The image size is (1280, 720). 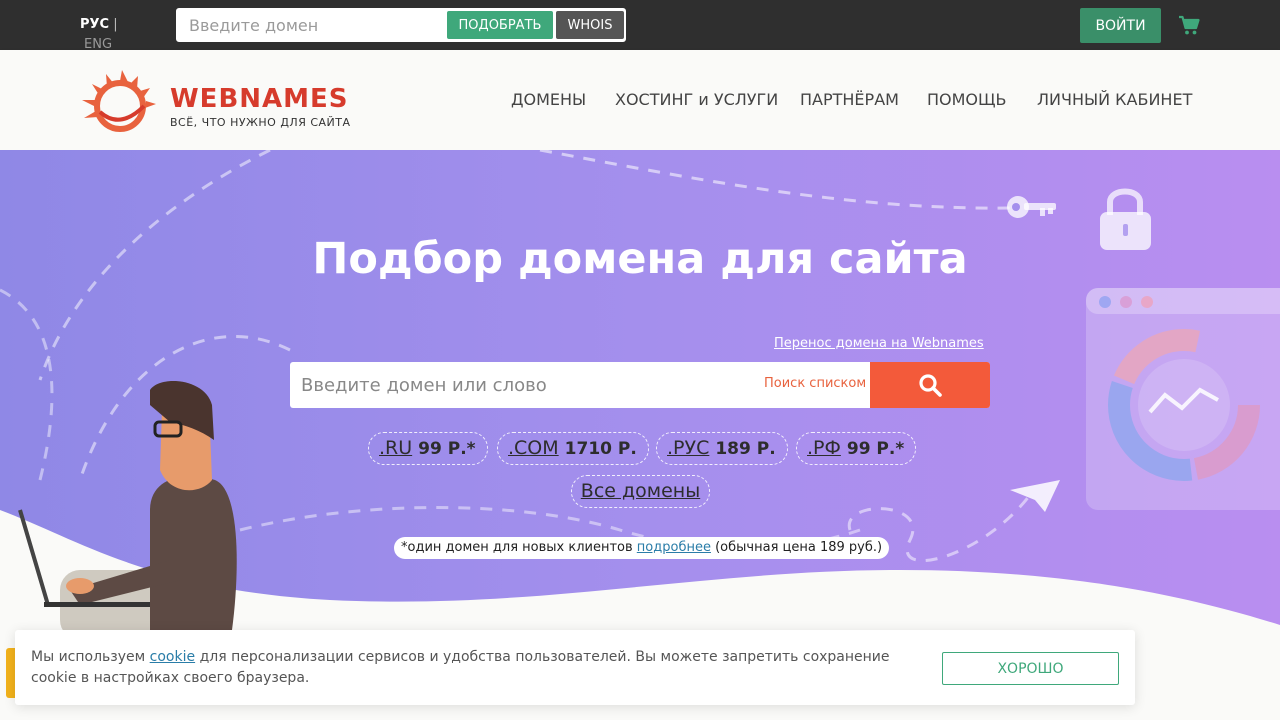 I want to click on zone-name: .RU, so click(x=396, y=448).